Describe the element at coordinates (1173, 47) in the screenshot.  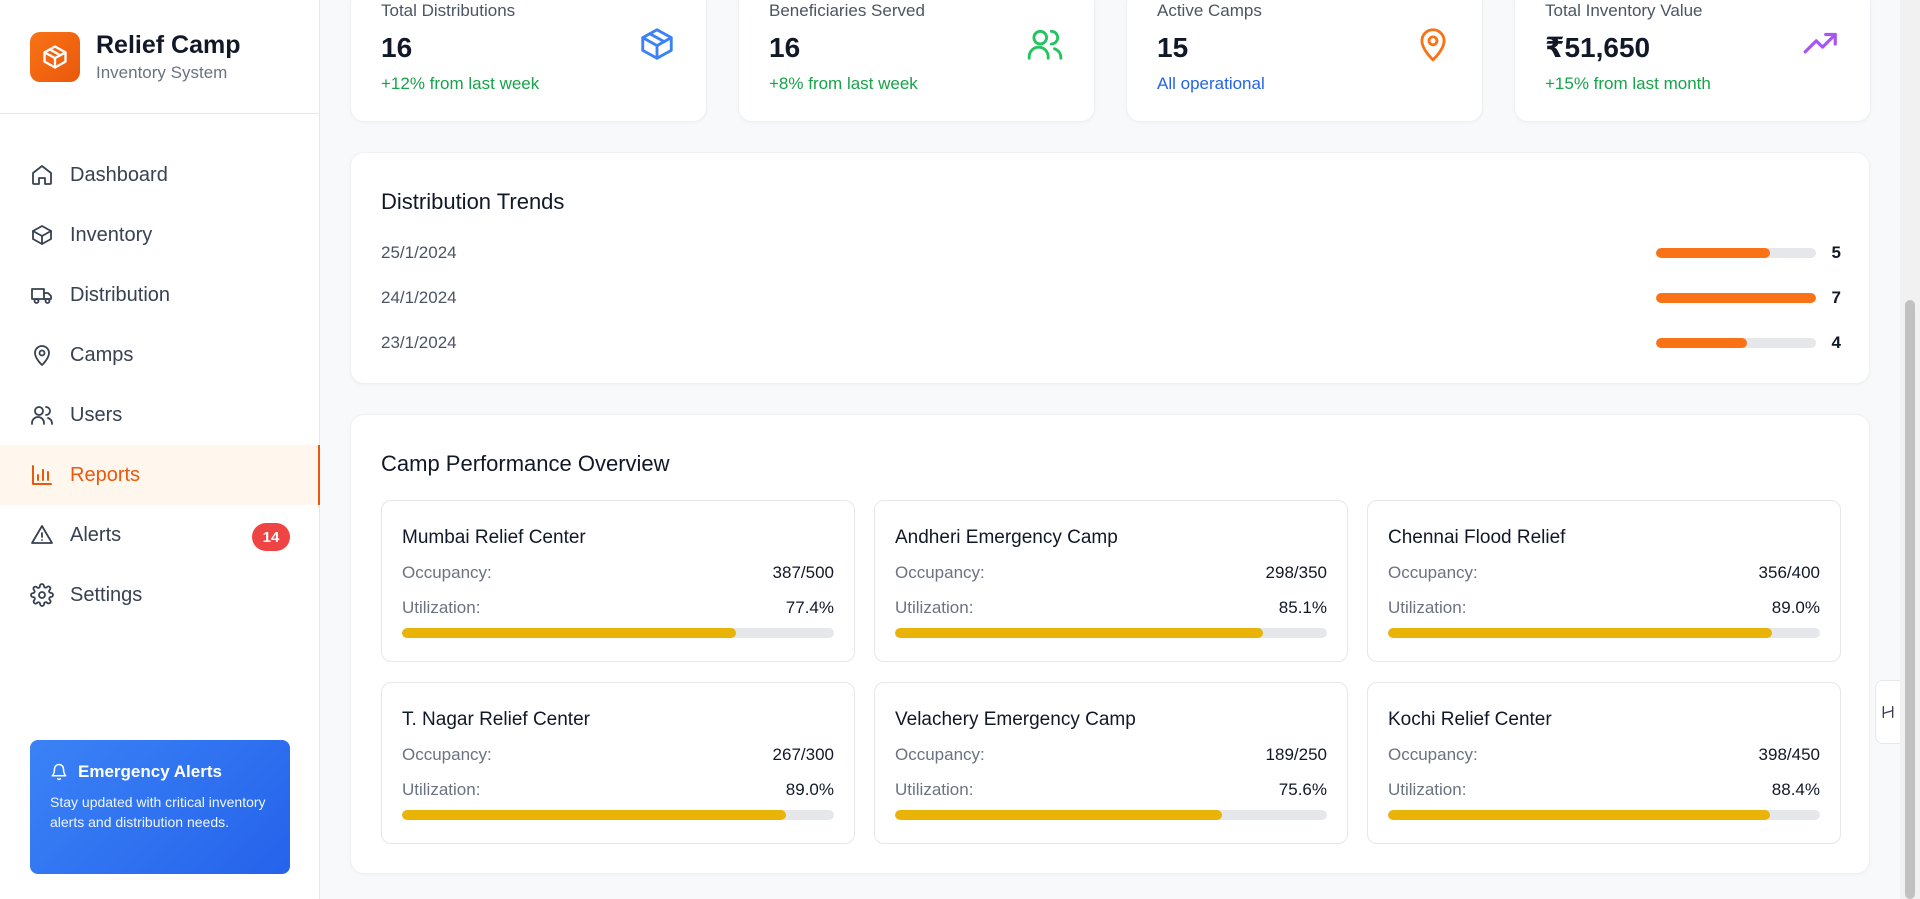
I see `stat-value: 15` at that location.